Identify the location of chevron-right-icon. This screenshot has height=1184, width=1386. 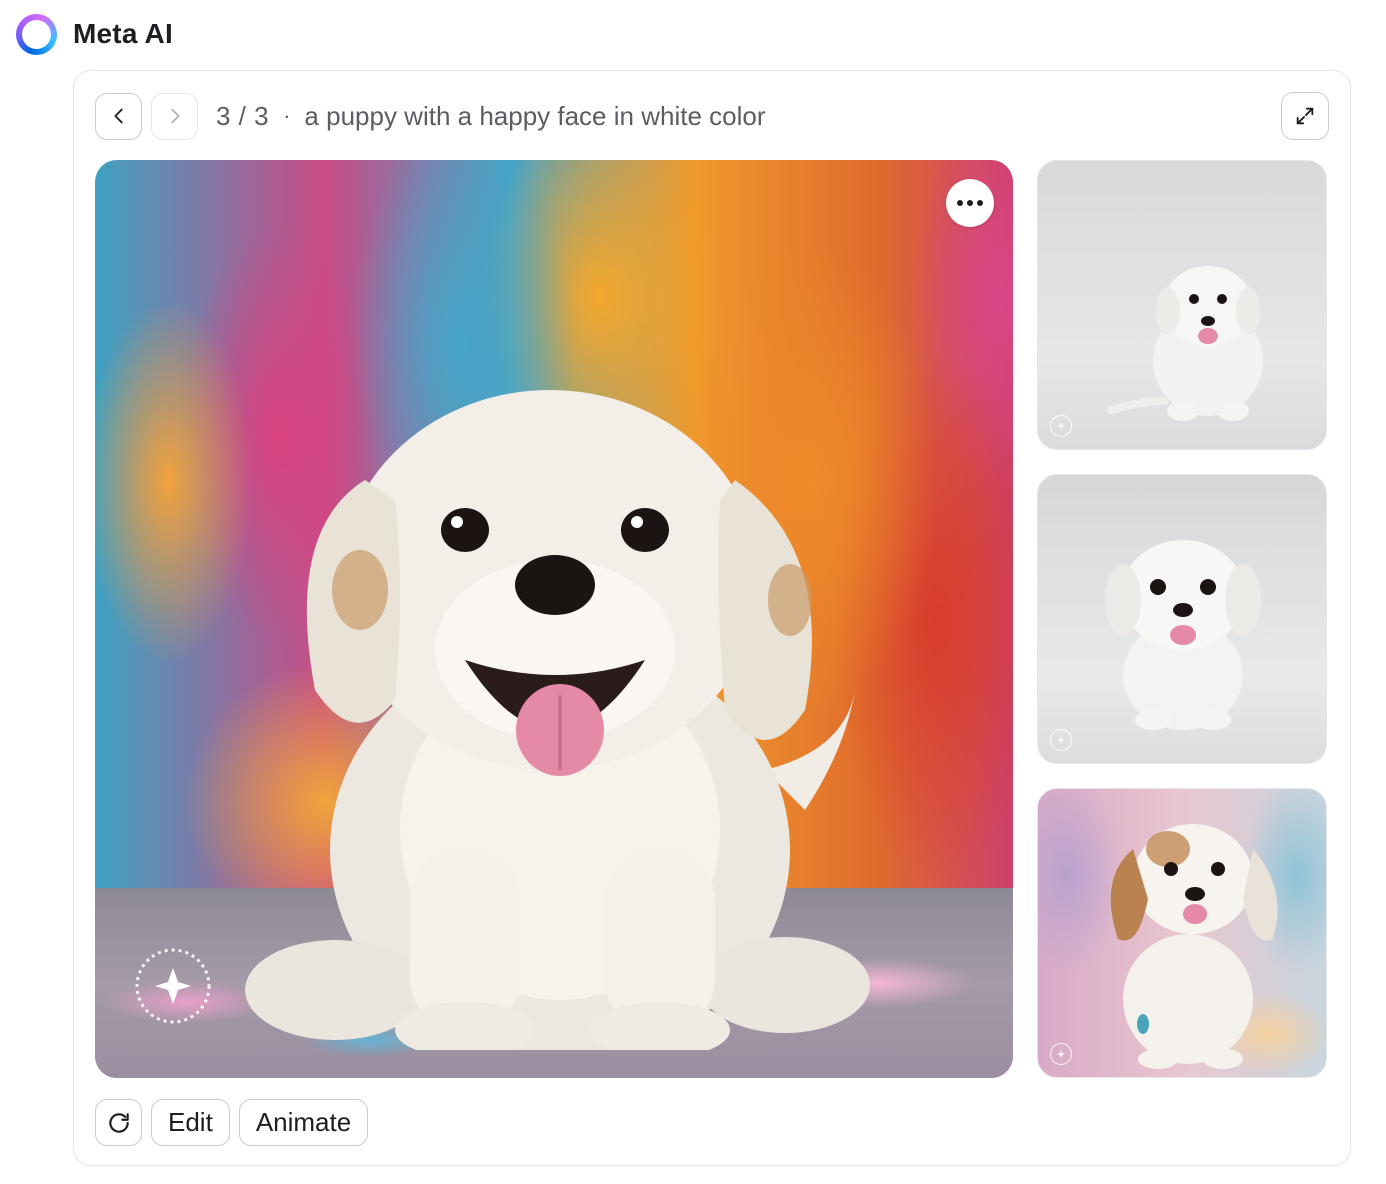
(175, 116).